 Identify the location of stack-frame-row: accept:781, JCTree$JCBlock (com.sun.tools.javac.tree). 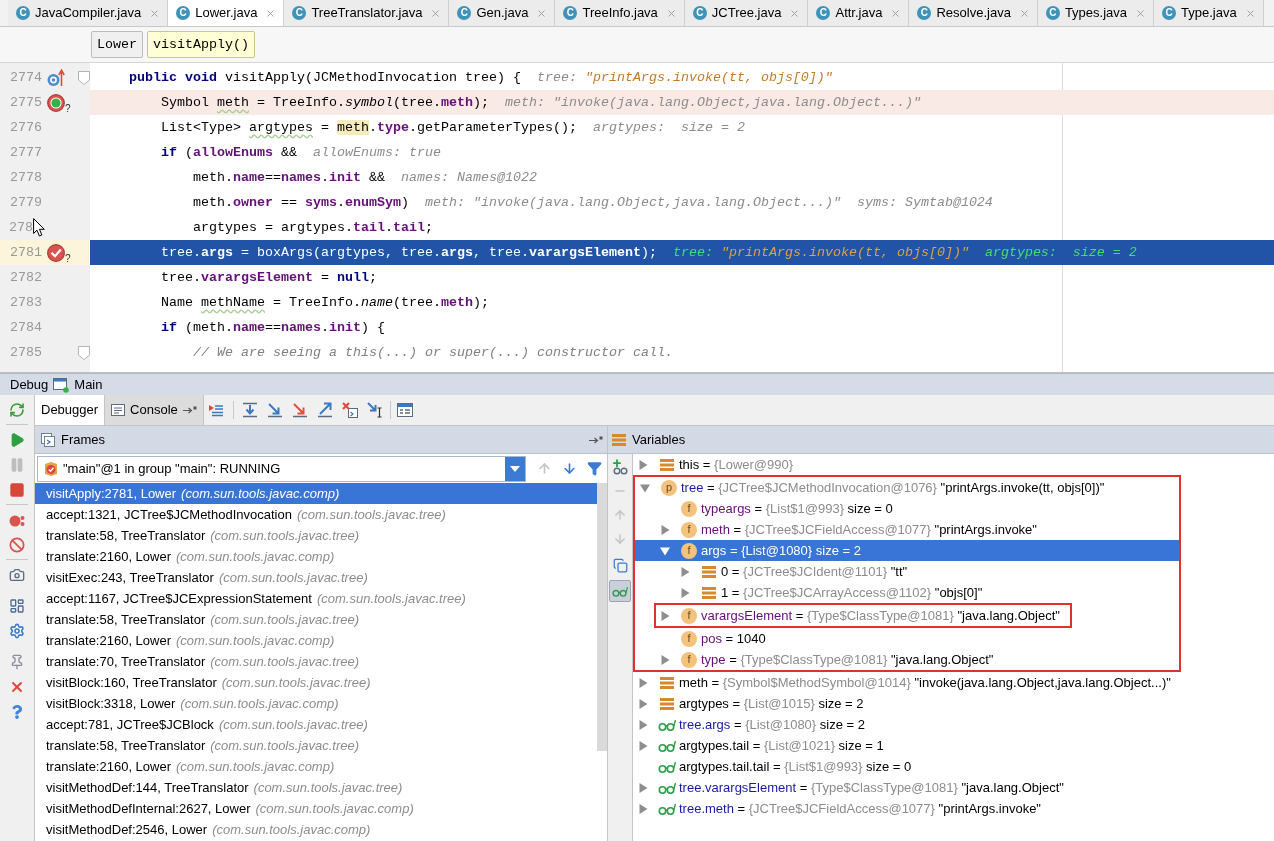
(316, 724).